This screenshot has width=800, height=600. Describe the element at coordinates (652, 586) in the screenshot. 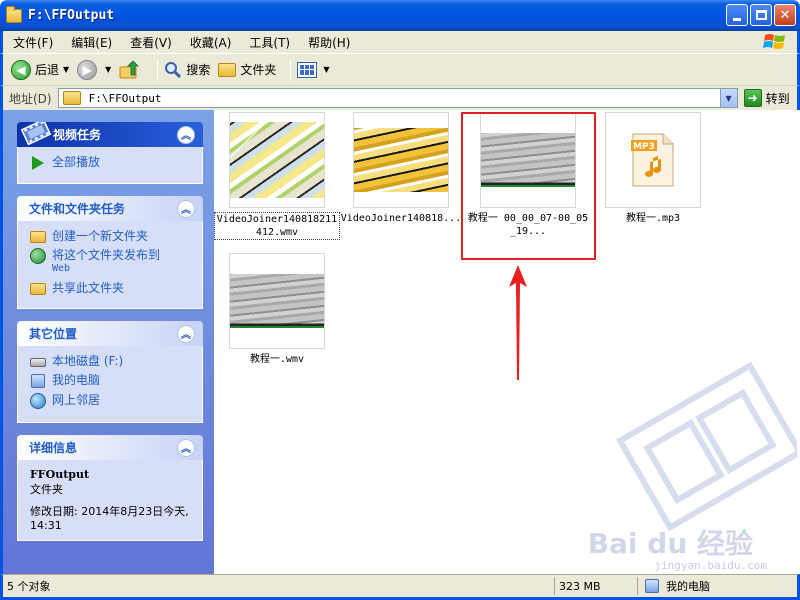

I see `computer-icon` at that location.